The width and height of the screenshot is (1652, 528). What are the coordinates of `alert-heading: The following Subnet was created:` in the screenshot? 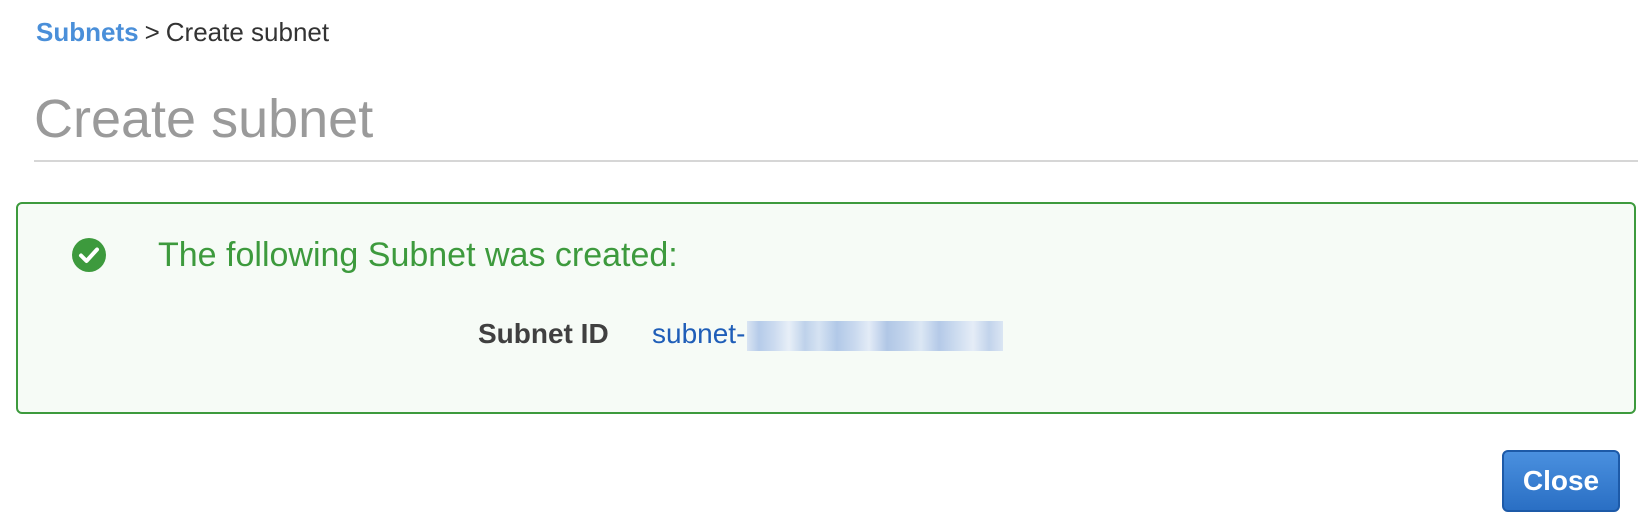 It's located at (418, 255).